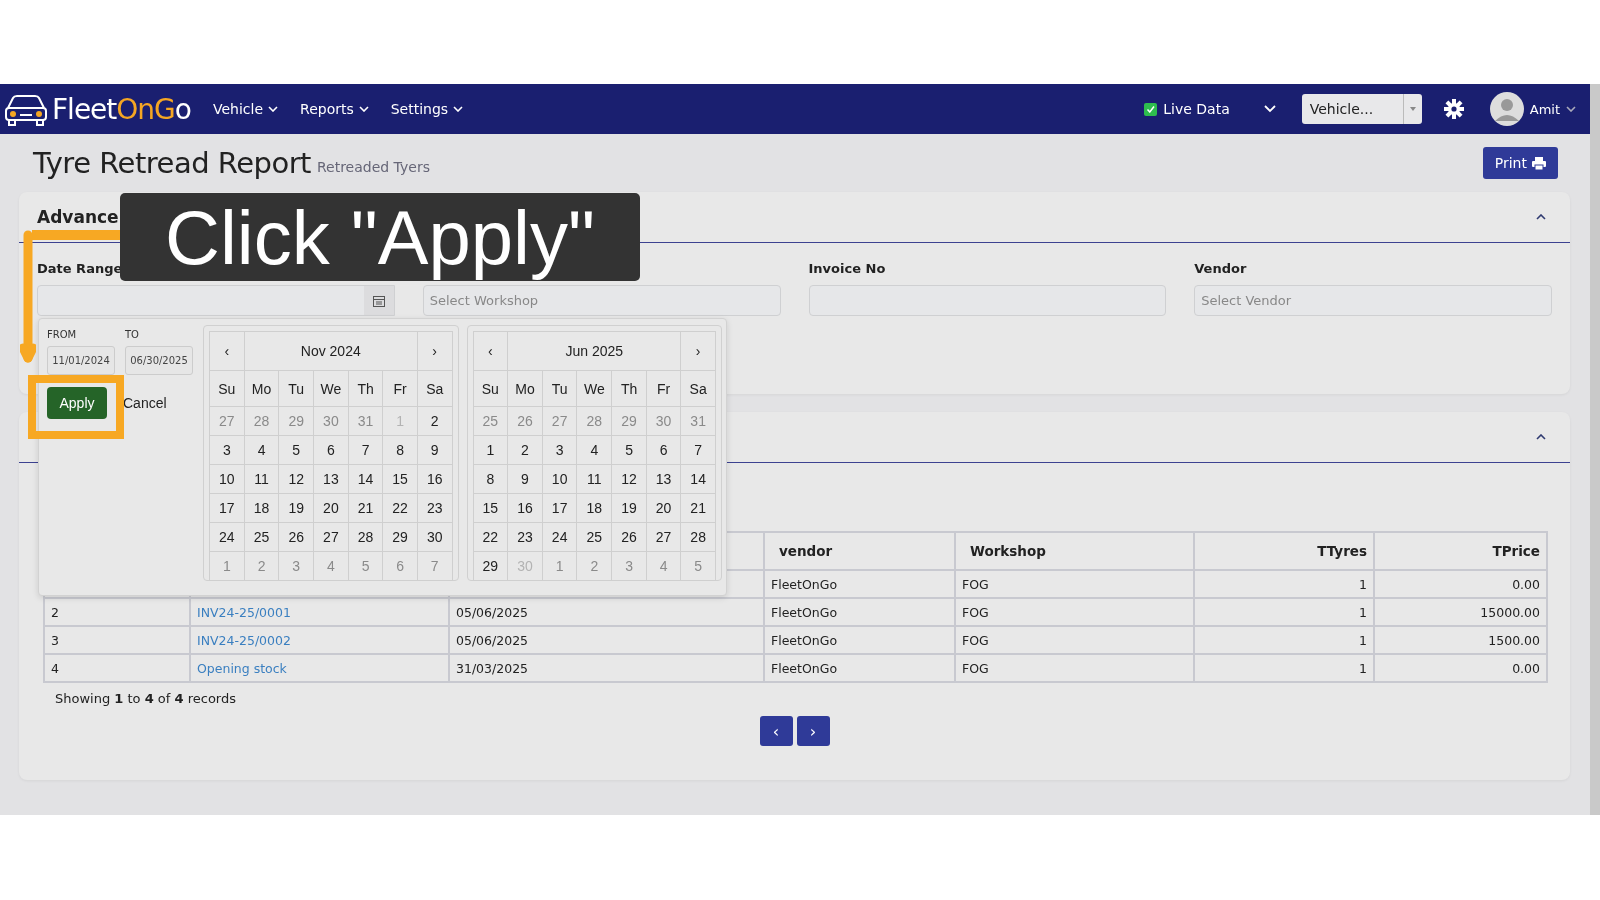 Image resolution: width=1600 pixels, height=900 pixels. I want to click on field-label: Invoice No, so click(847, 269).